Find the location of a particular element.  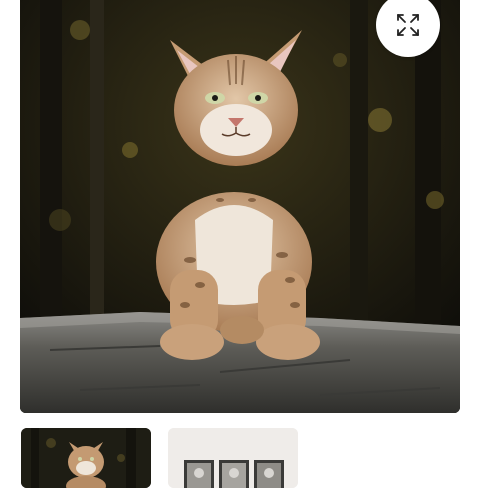

thumbnail-framed-prints is located at coordinates (233, 458).